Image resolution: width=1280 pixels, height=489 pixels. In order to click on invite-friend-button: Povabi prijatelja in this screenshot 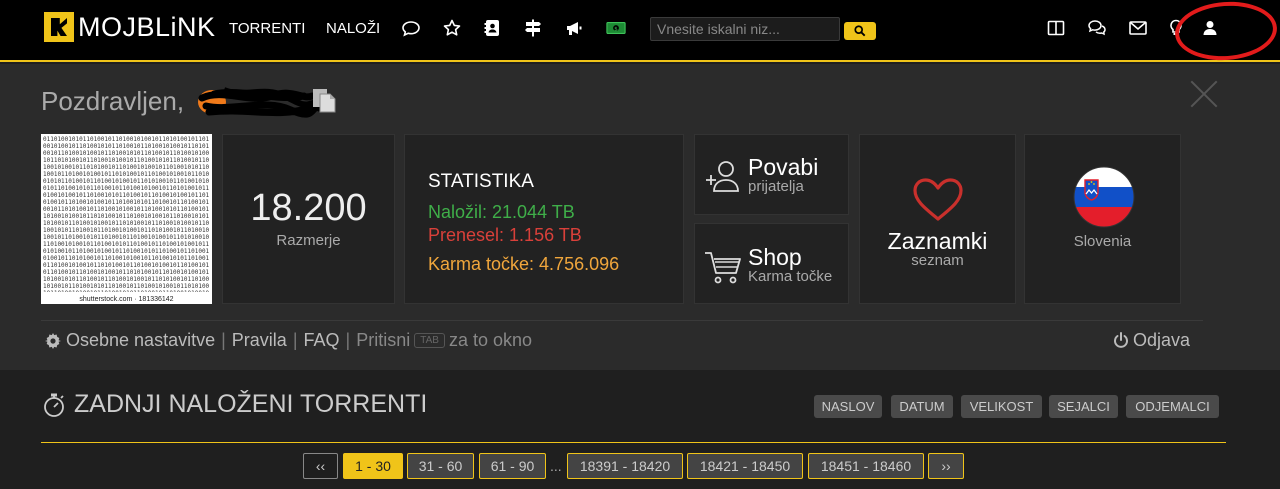, I will do `click(771, 174)`.